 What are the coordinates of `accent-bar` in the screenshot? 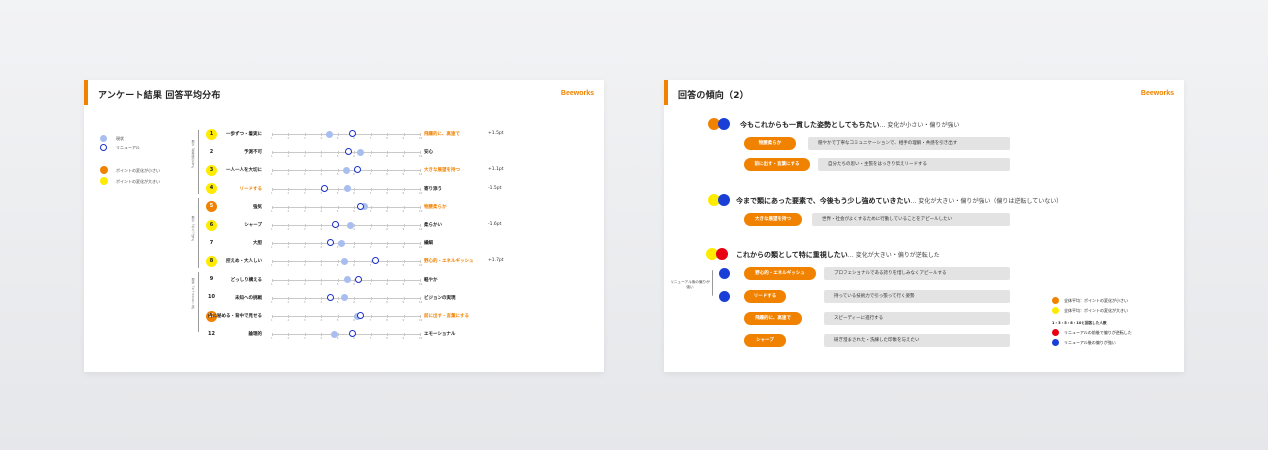 It's located at (86, 92).